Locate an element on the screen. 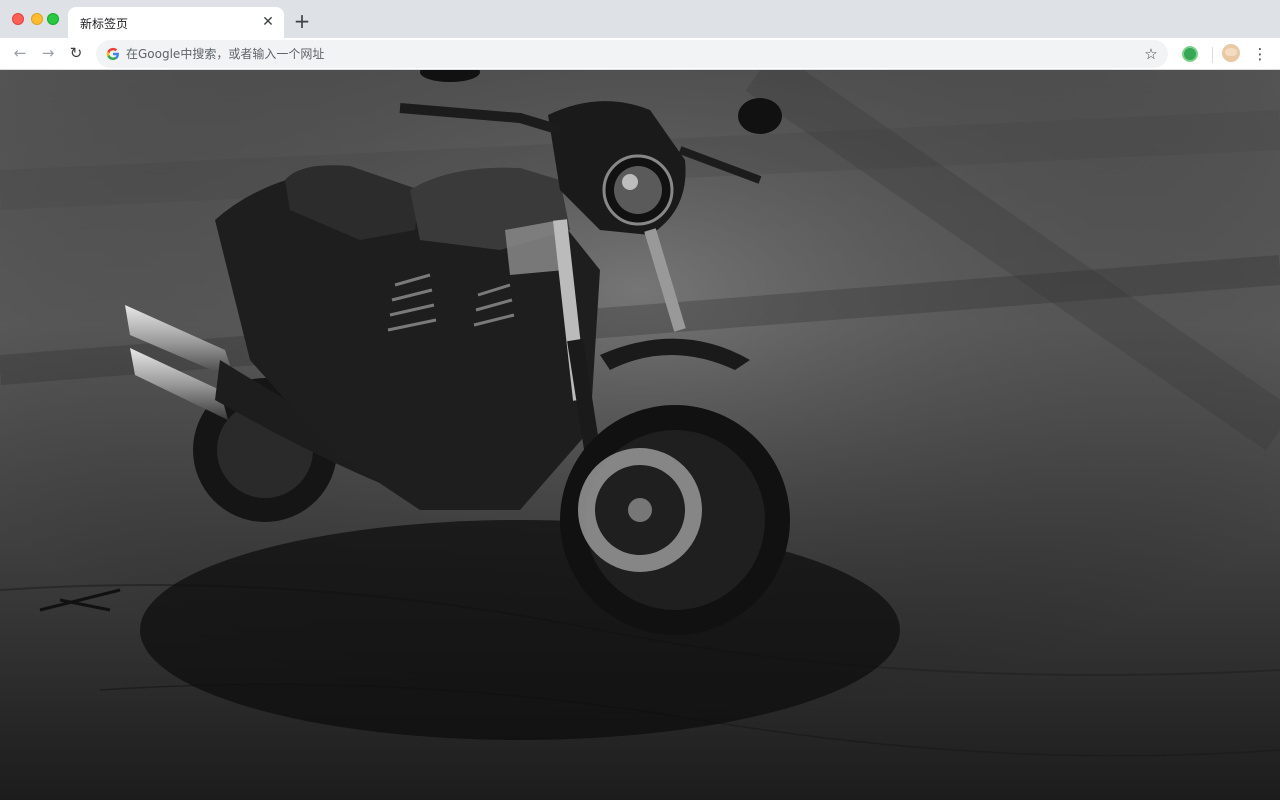 This screenshot has width=1280, height=800. toolbar-divider is located at coordinates (1212, 55).